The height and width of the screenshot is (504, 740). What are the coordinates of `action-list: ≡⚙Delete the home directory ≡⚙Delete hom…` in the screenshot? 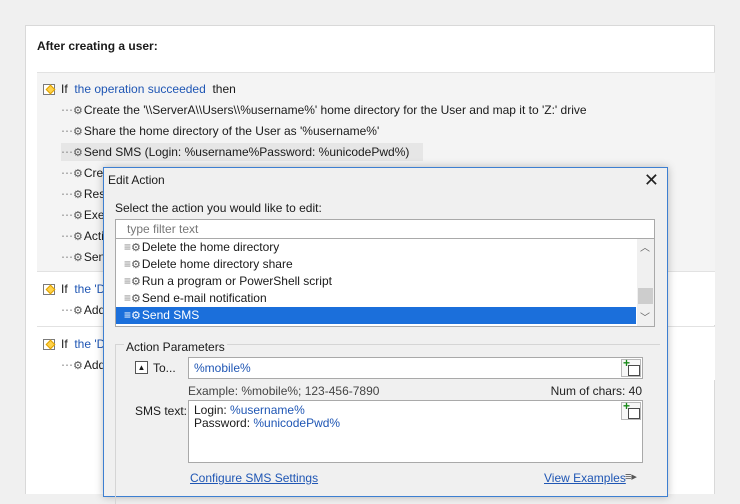 It's located at (385, 283).